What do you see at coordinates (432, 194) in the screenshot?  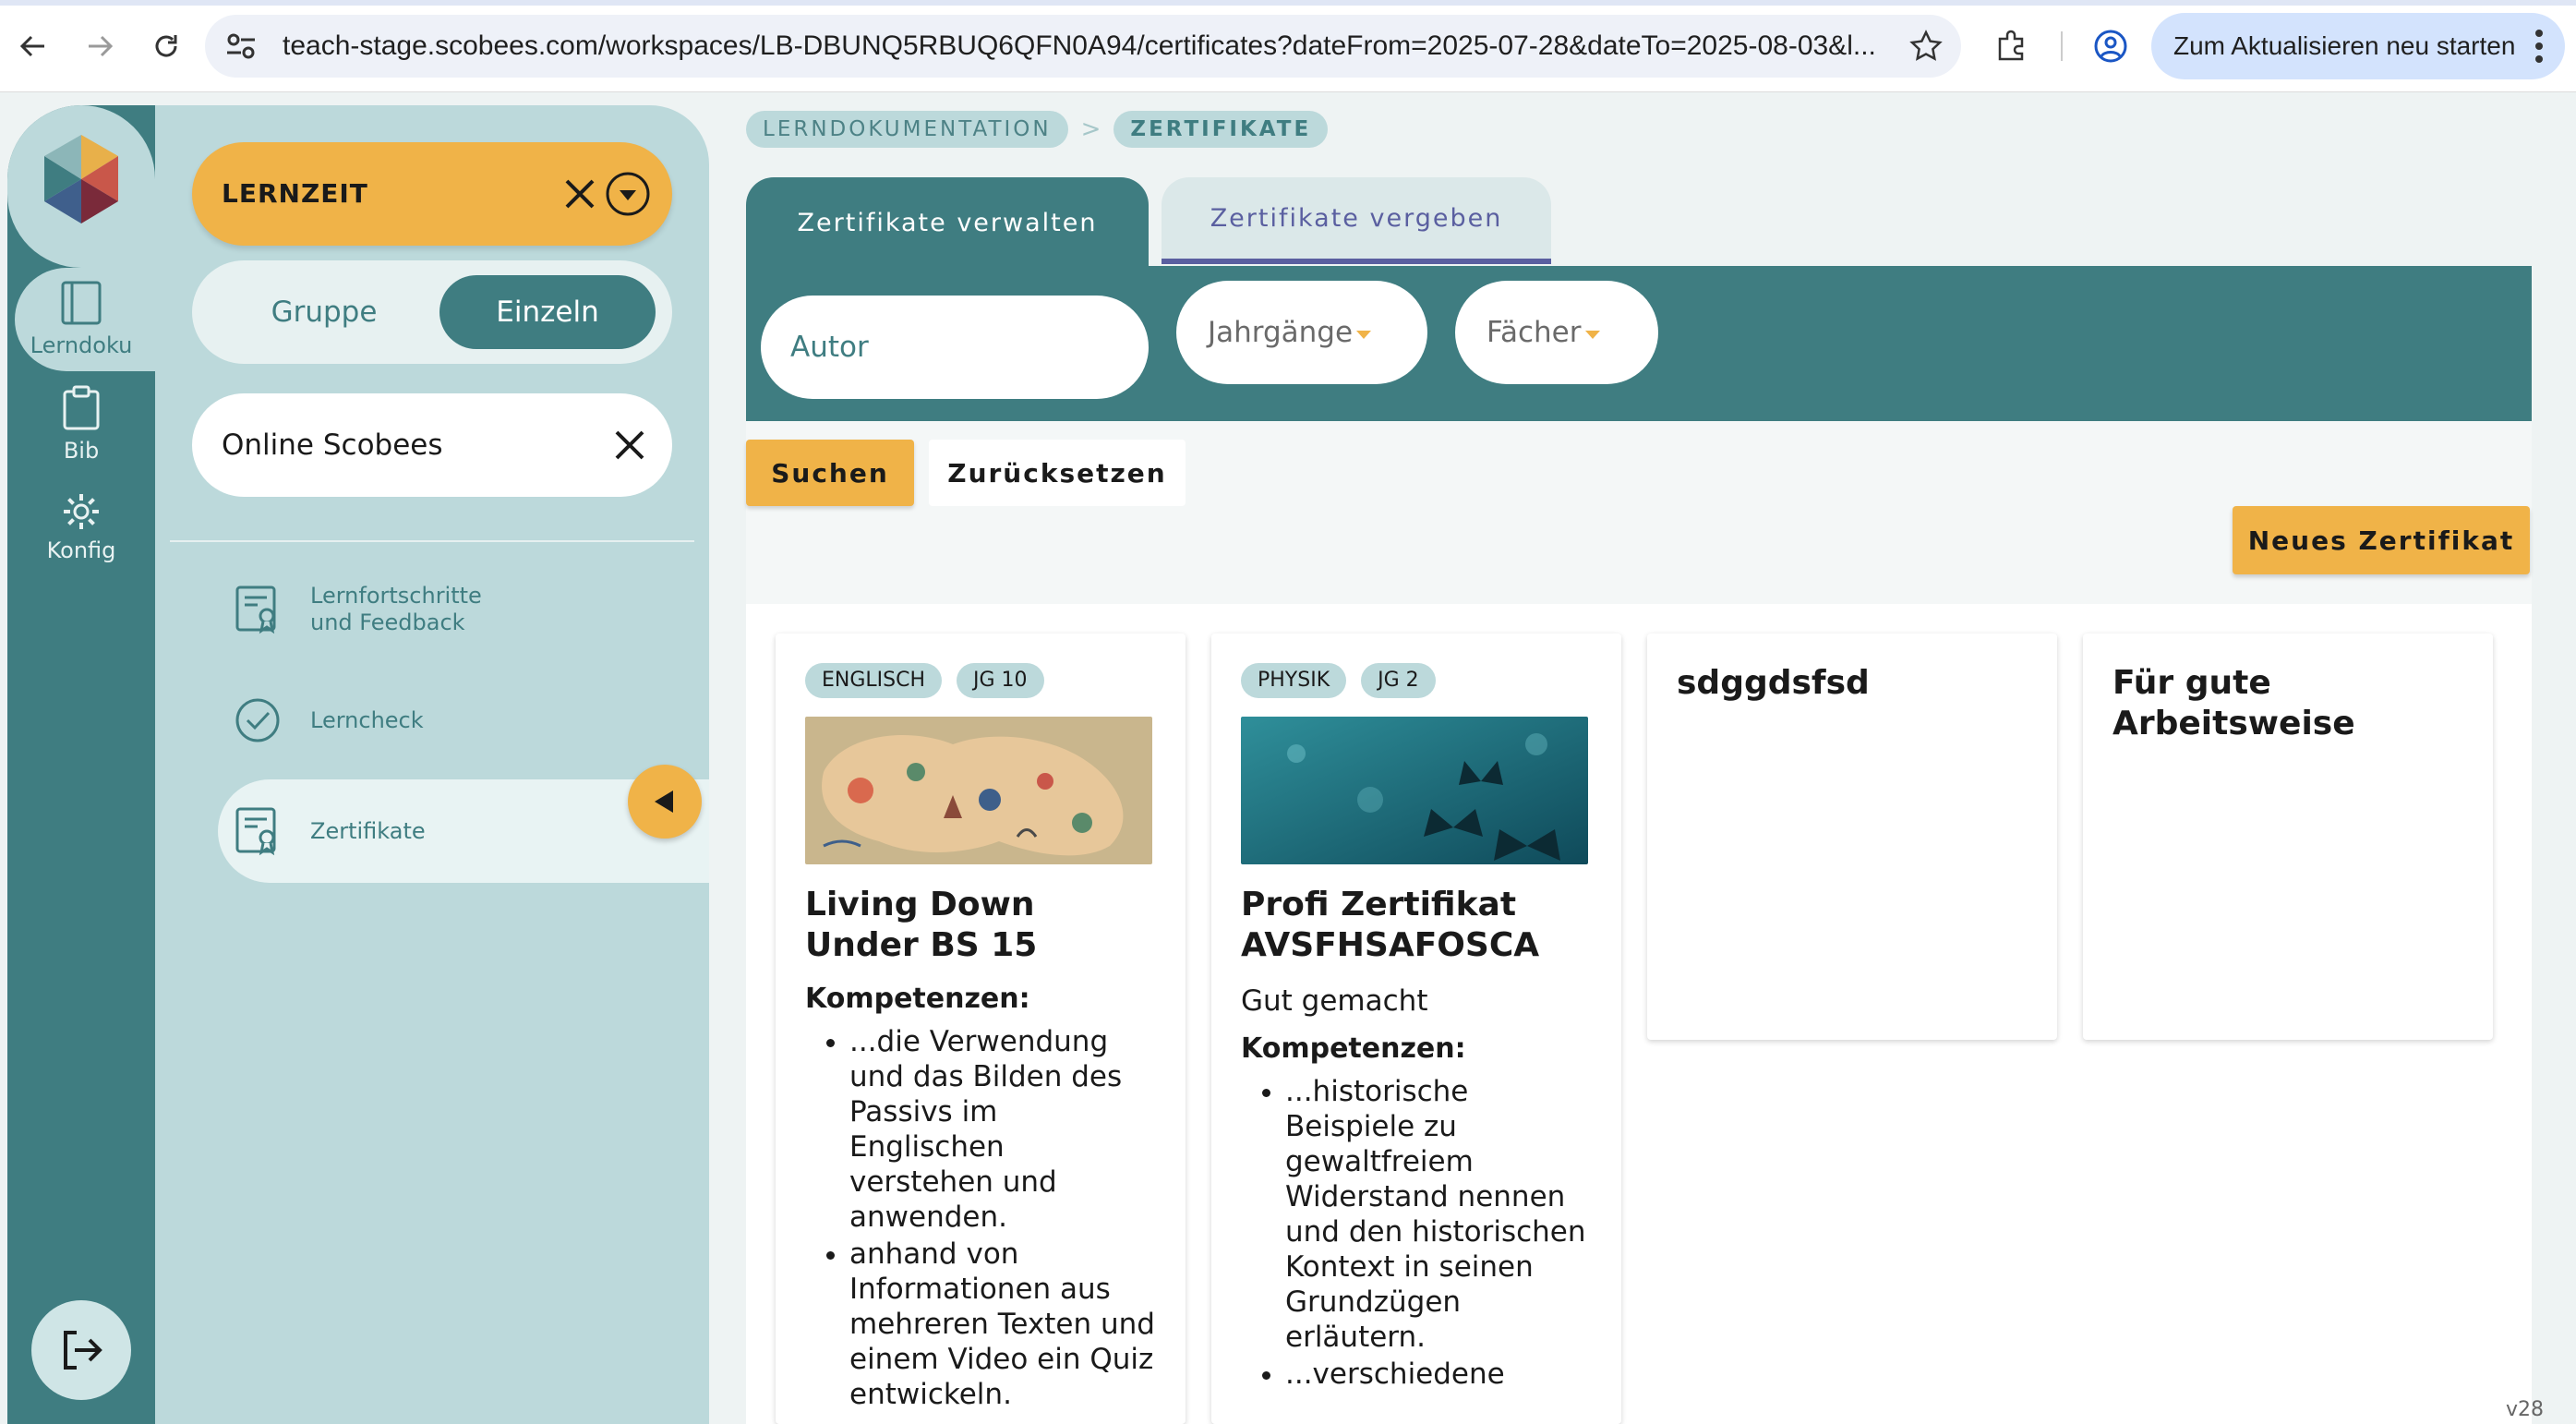 I see `lernzeit-selector: LERNZEIT` at bounding box center [432, 194].